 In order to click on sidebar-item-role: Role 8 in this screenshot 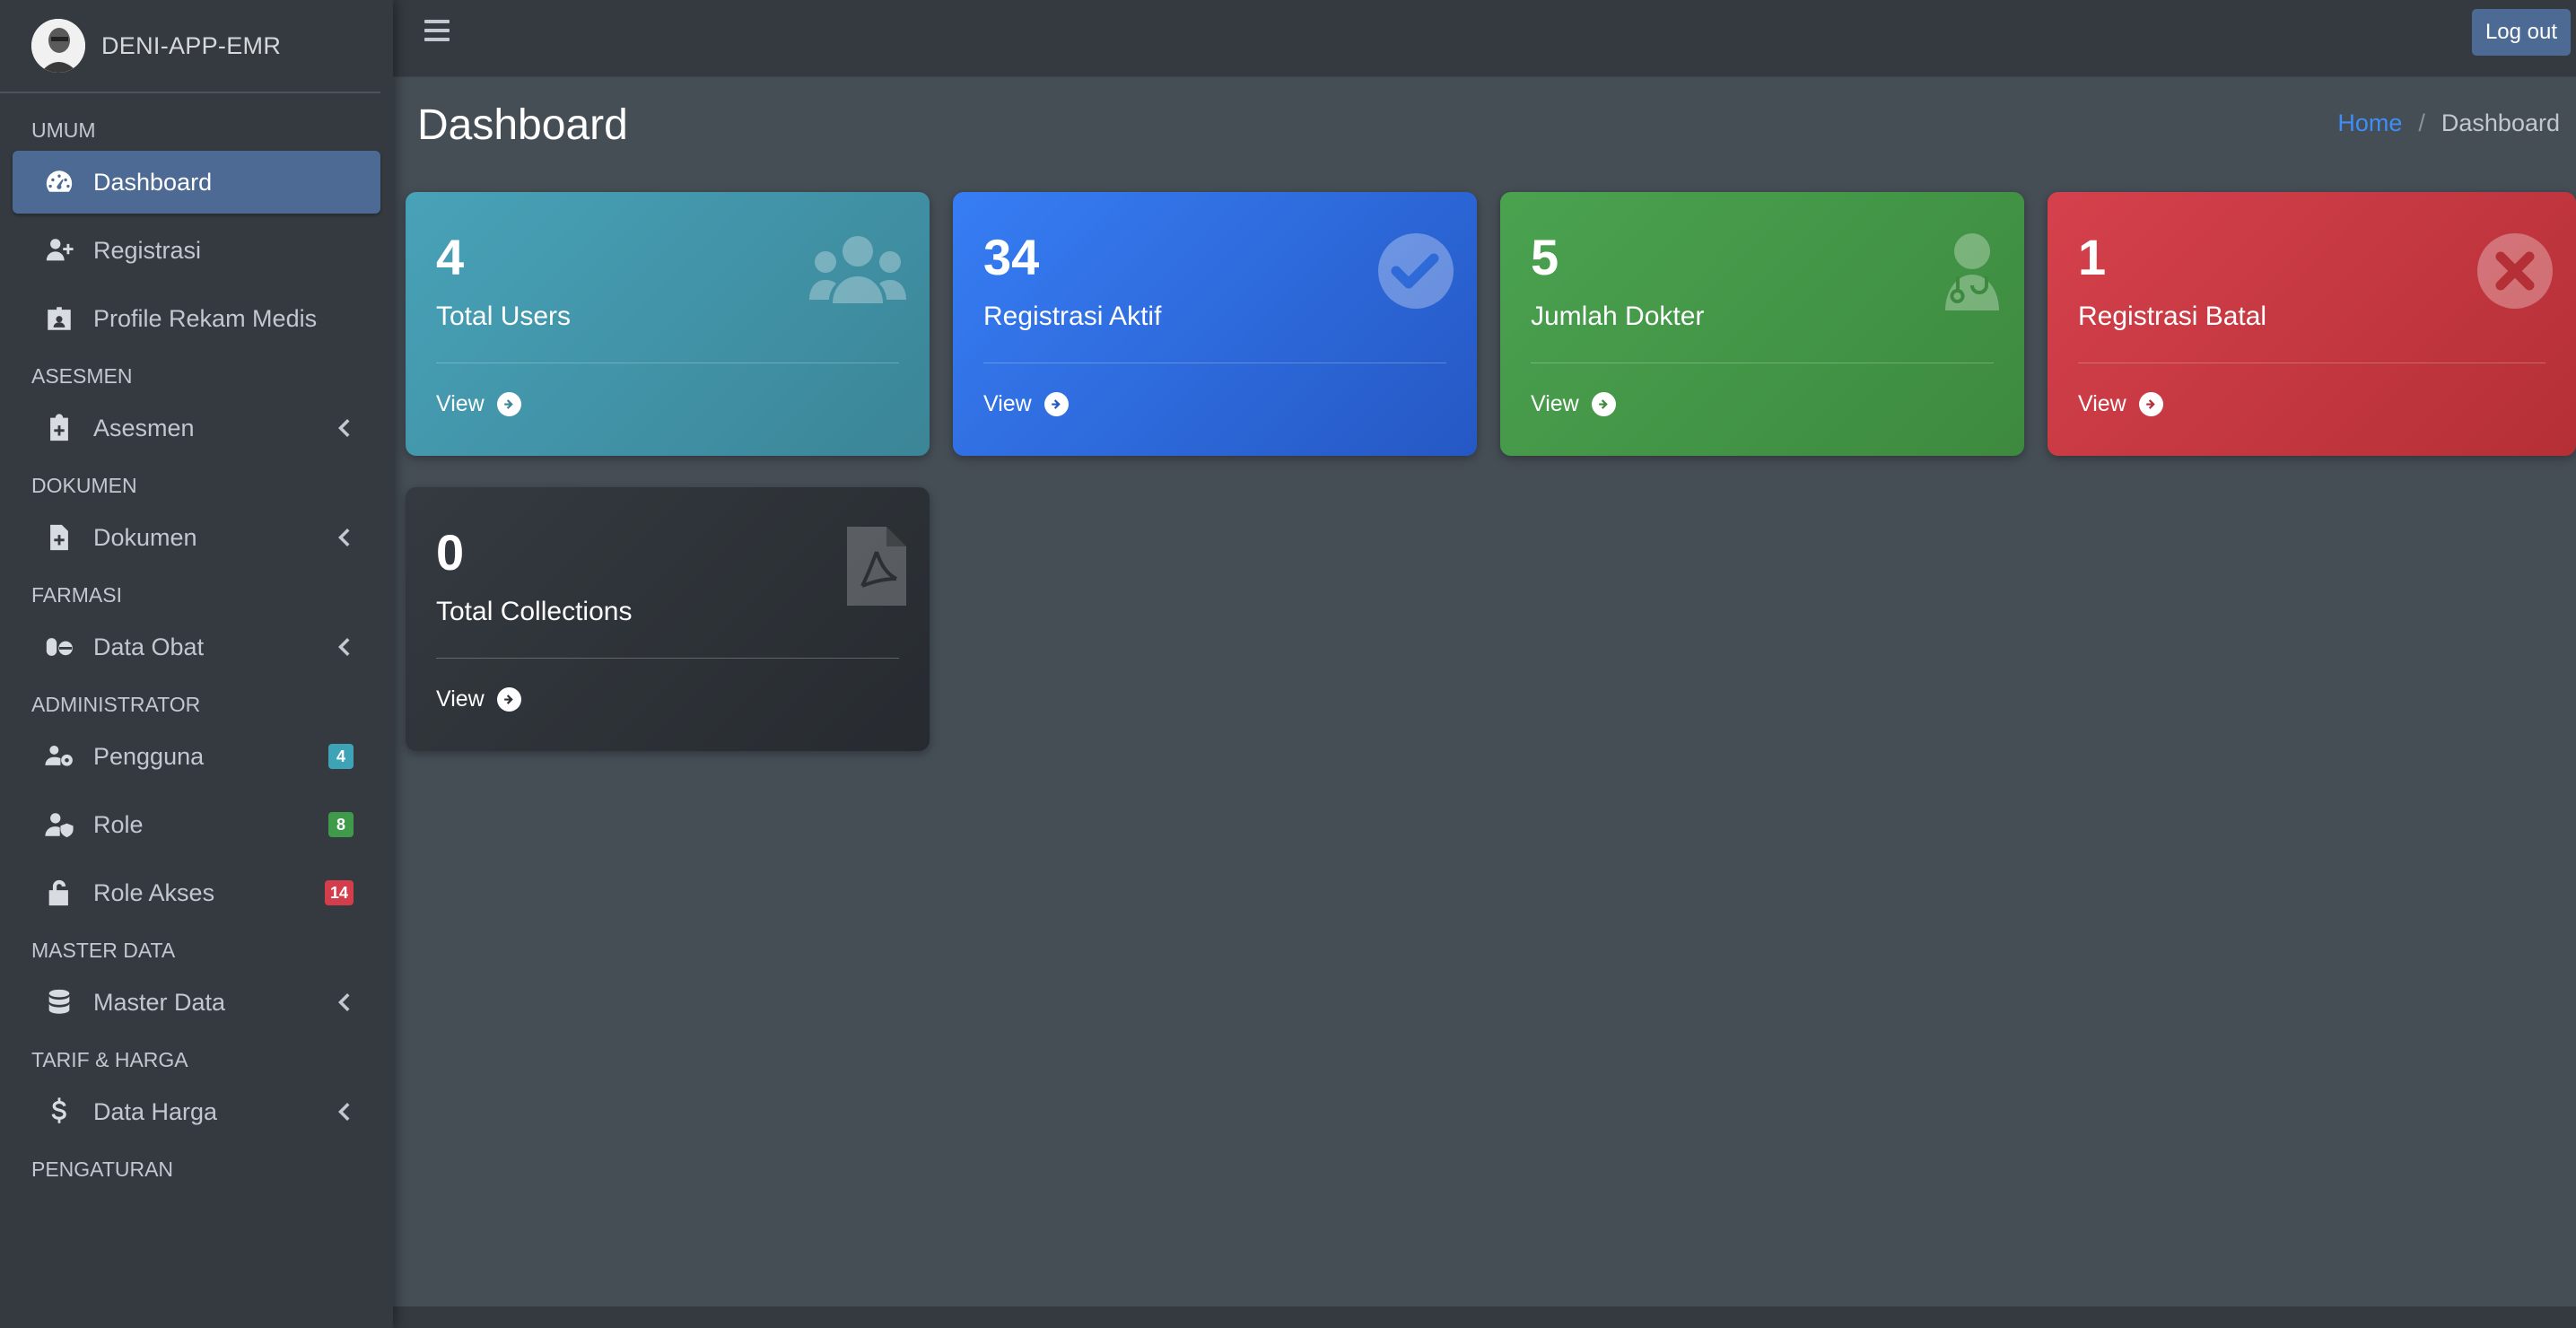, I will do `click(196, 825)`.